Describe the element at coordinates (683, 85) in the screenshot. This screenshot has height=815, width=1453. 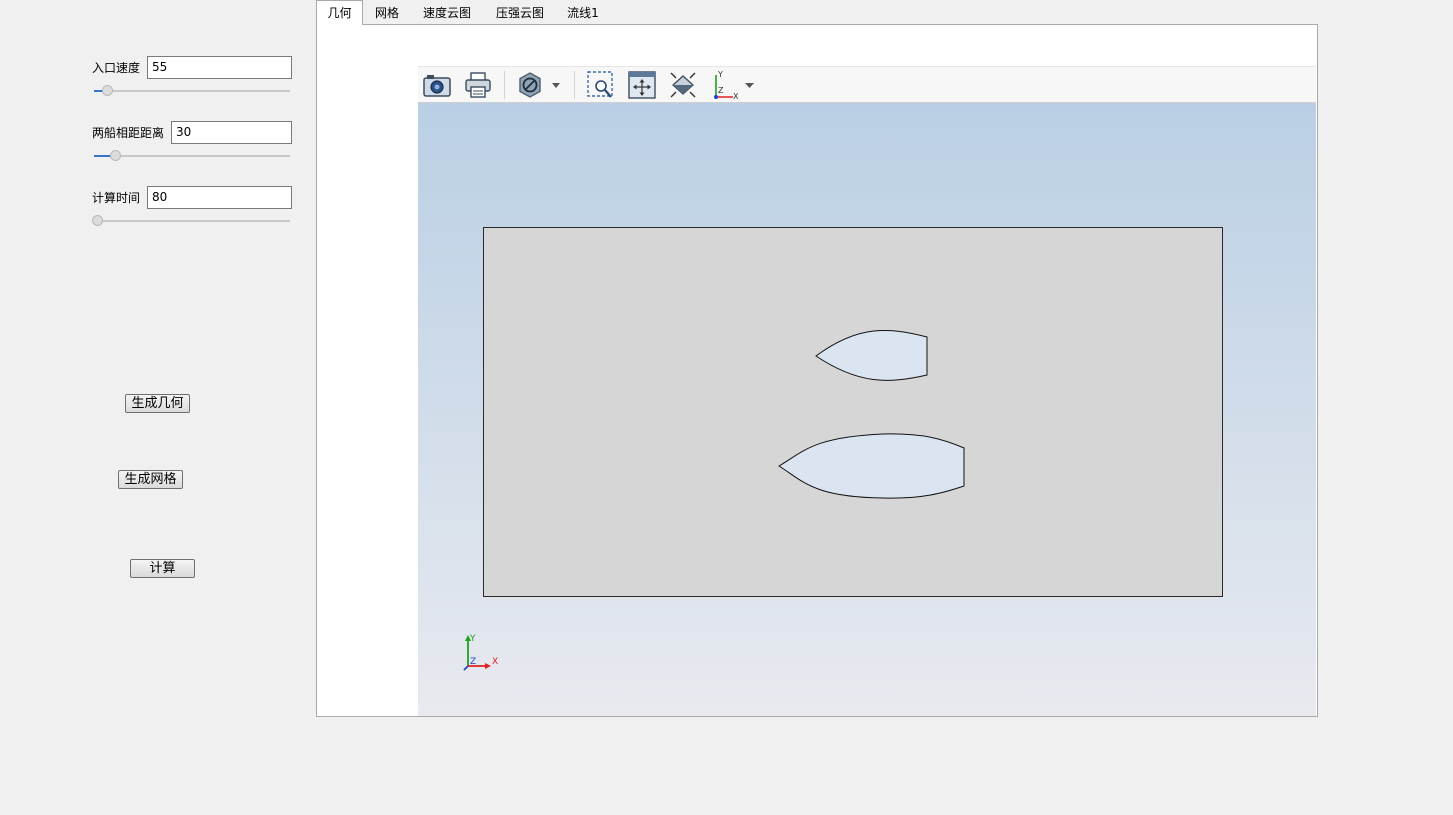
I see `reset-view-icon` at that location.